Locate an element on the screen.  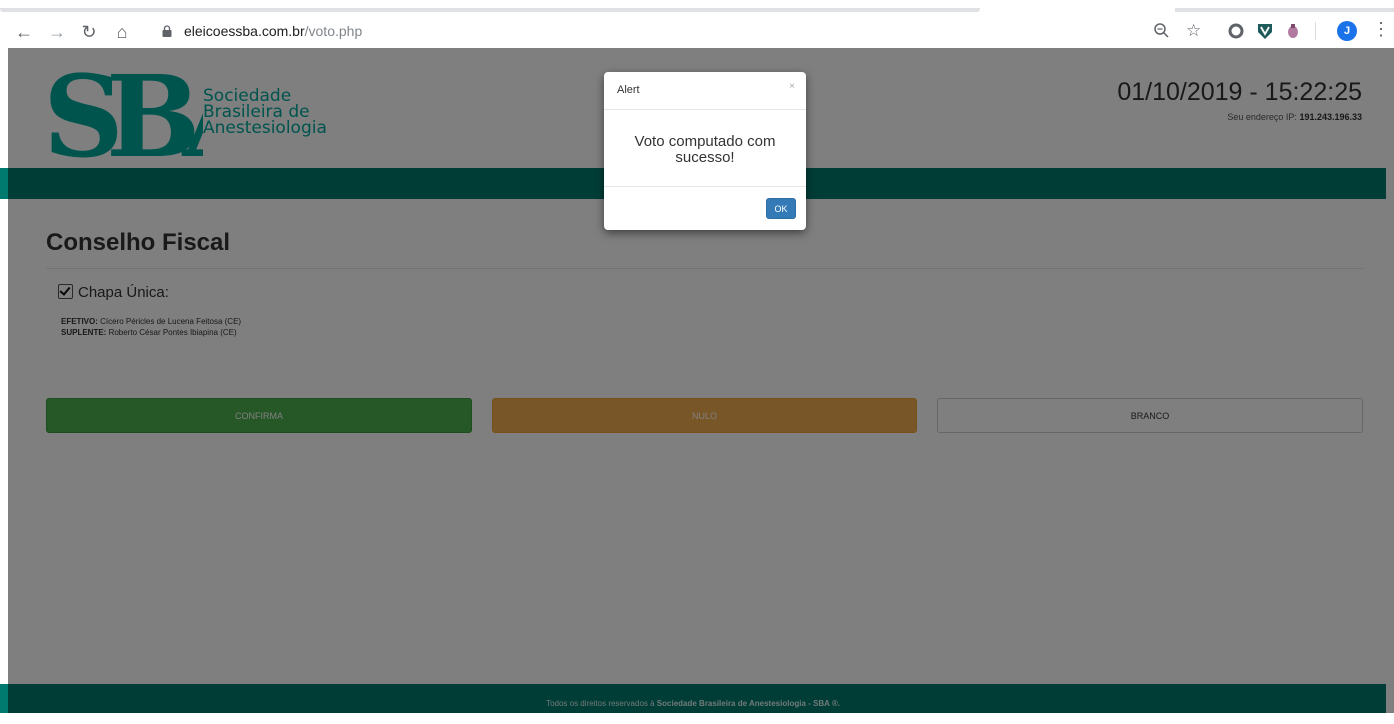
toolbar-separator is located at coordinates (1315, 31).